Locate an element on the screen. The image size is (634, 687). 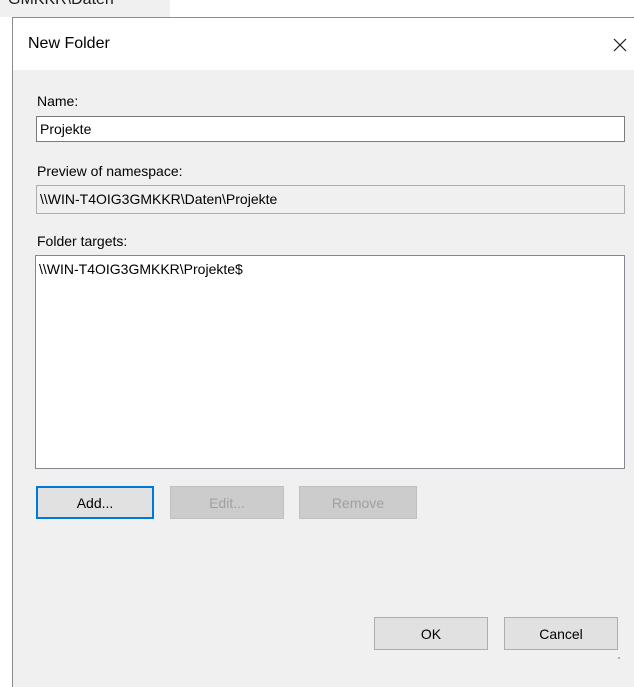
ok-button: OK is located at coordinates (431, 633).